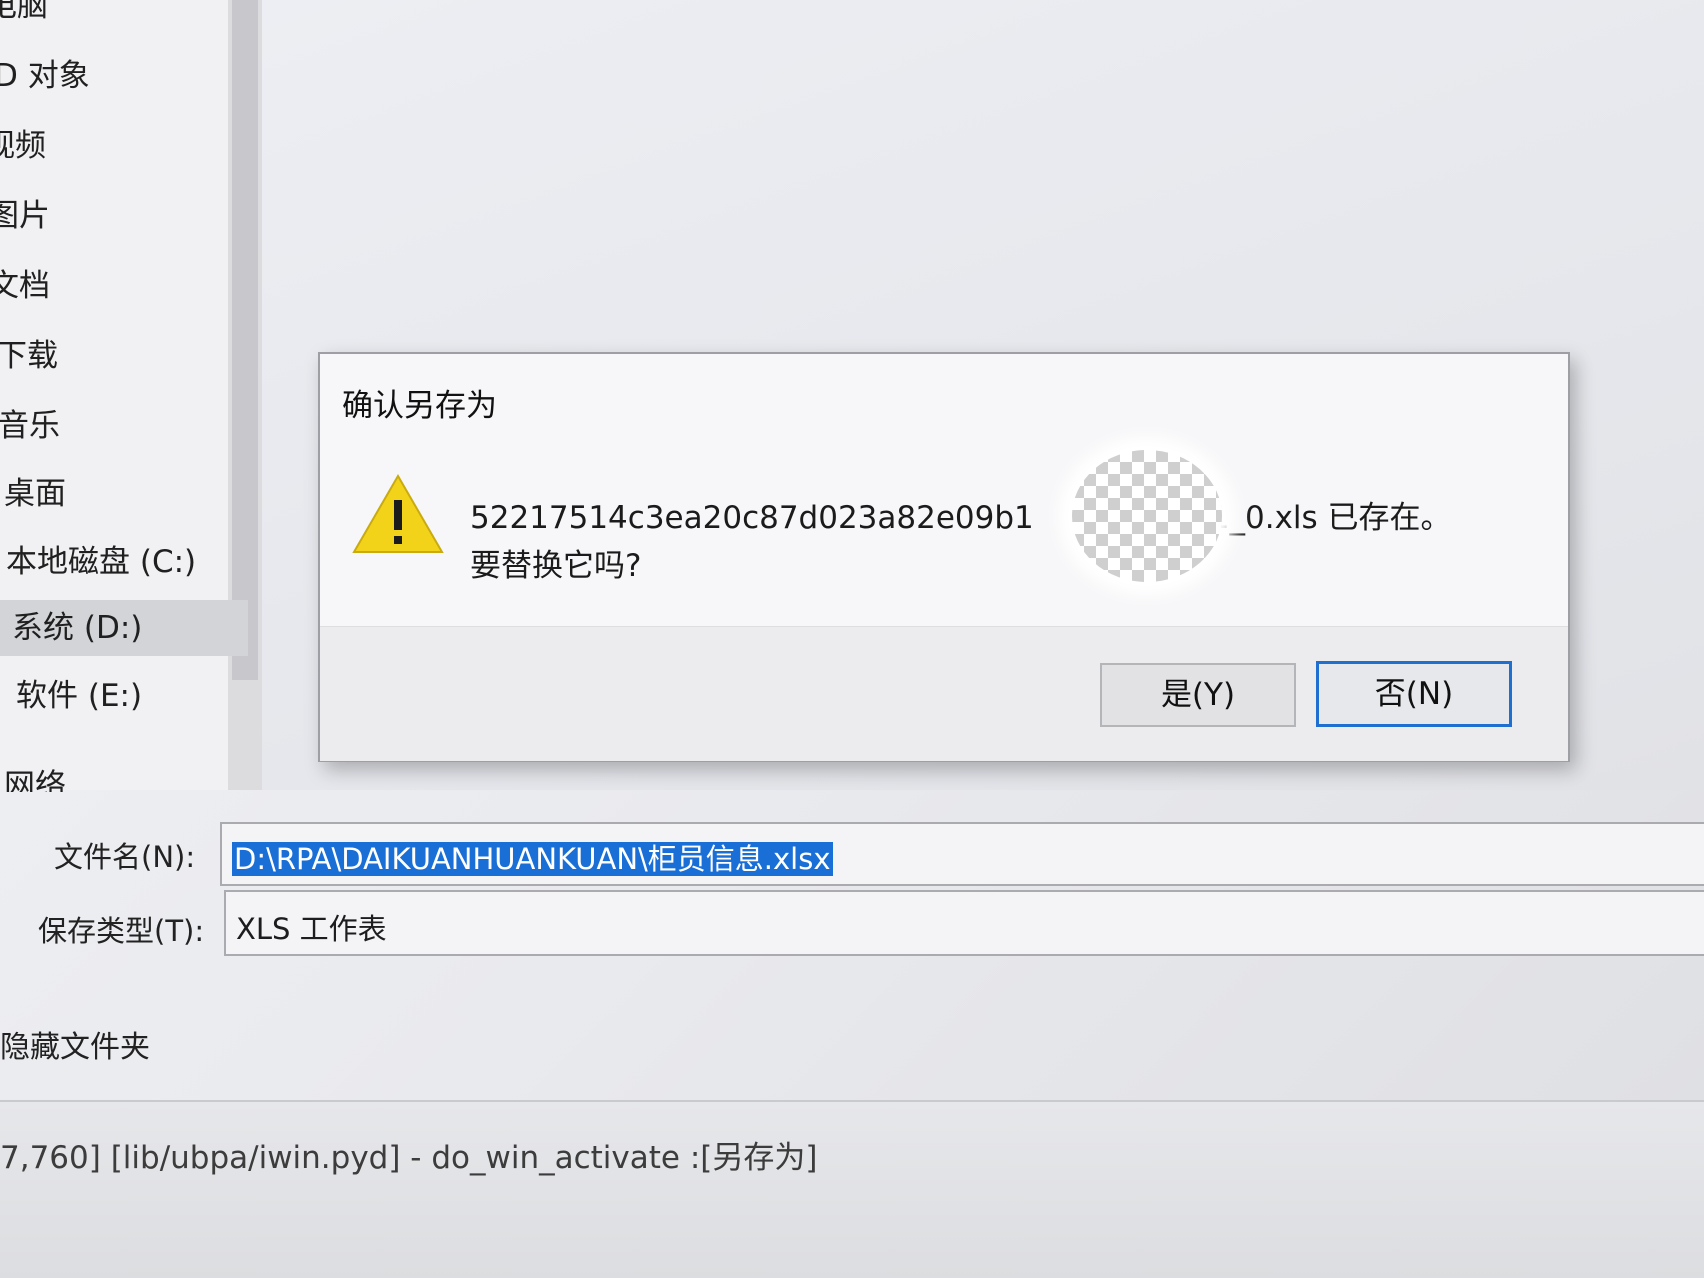 This screenshot has width=1704, height=1278. I want to click on dialog-message-line2: 要替换它吗?, so click(556, 566).